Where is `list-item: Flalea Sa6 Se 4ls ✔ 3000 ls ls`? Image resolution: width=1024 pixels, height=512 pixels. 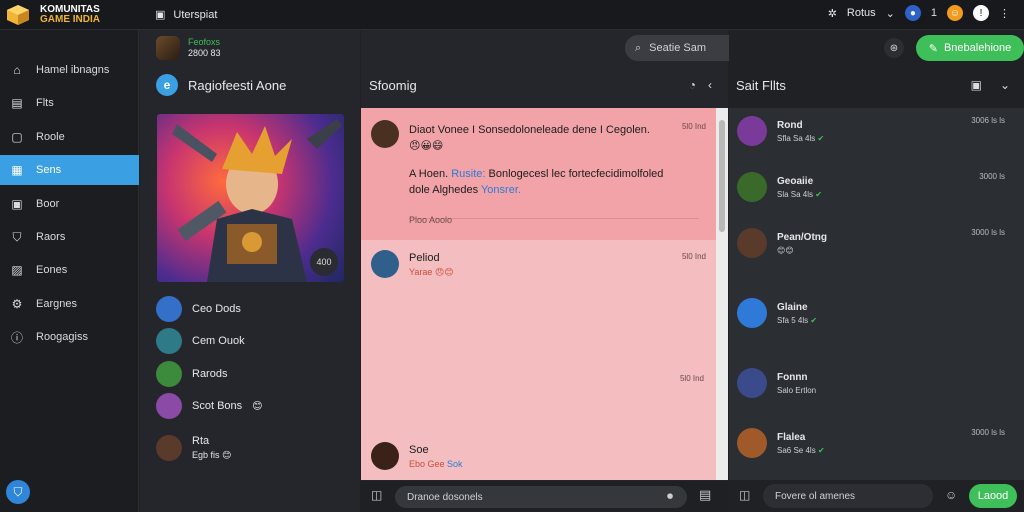
list-item: Flalea Sa6 Se 4ls ✔ 3000 ls ls is located at coordinates (871, 446).